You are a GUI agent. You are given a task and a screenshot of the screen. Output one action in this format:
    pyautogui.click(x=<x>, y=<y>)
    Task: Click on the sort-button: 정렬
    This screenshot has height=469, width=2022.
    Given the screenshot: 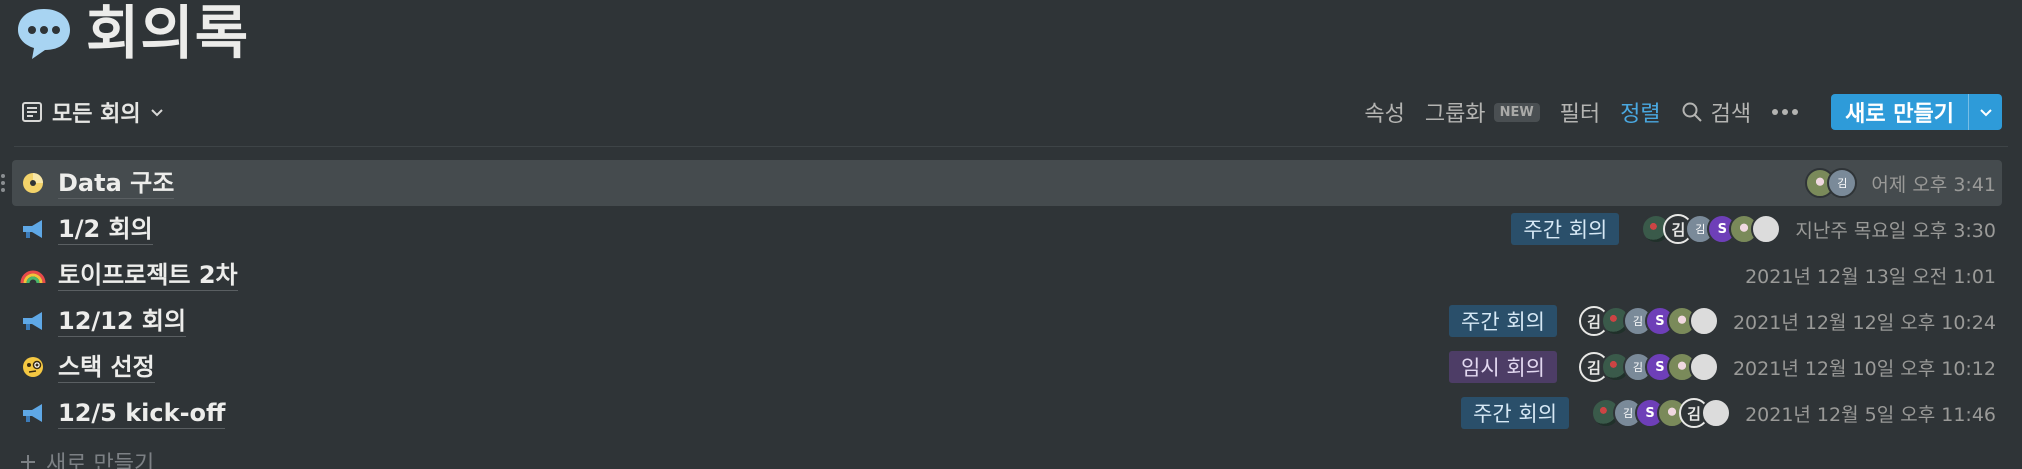 What is the action you would take?
    pyautogui.click(x=1640, y=112)
    